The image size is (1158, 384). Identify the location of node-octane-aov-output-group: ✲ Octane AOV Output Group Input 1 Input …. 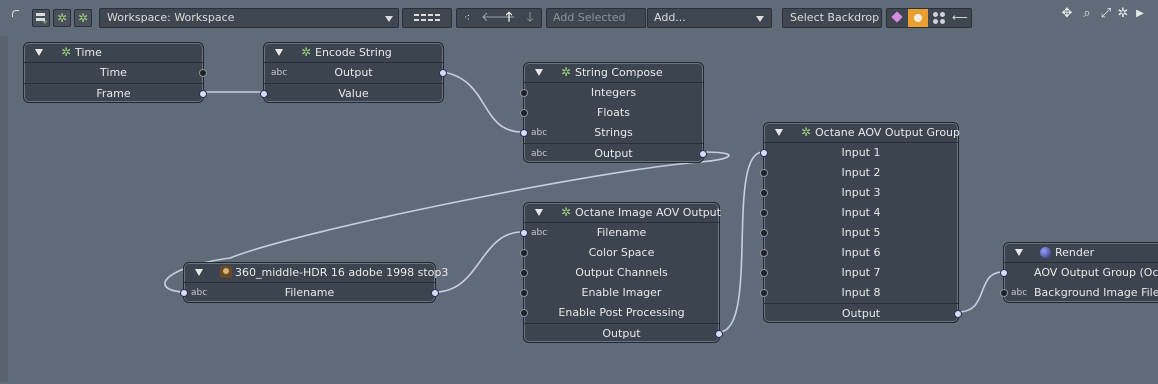
(861, 223).